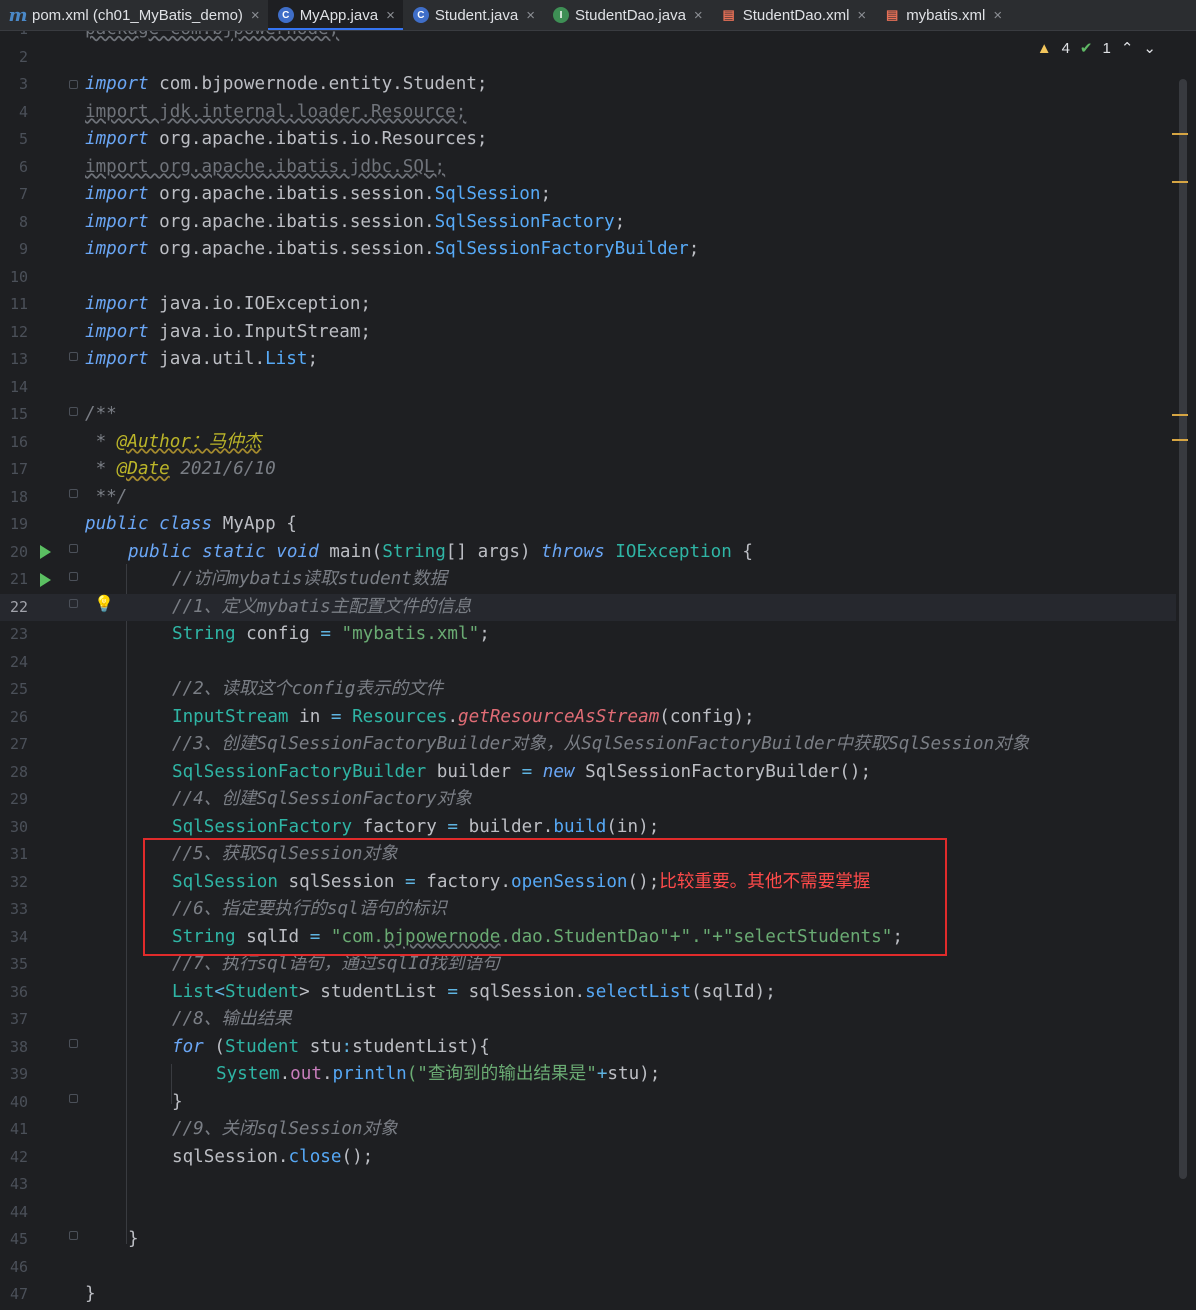 This screenshot has width=1196, height=1310. Describe the element at coordinates (476, 15) in the screenshot. I see `tab-label: Student.java` at that location.